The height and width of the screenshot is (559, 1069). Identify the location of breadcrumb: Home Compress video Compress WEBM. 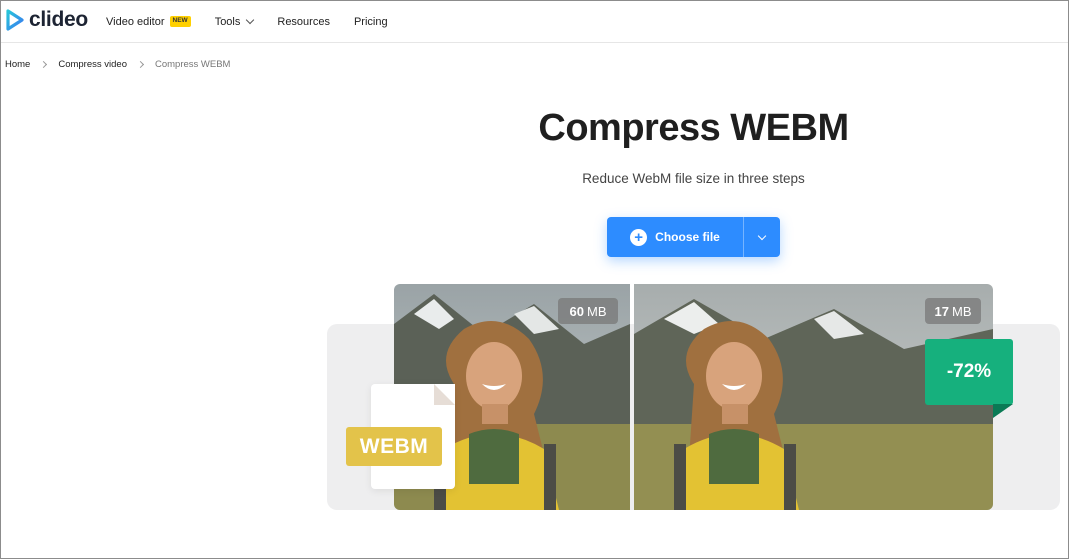
(117, 64).